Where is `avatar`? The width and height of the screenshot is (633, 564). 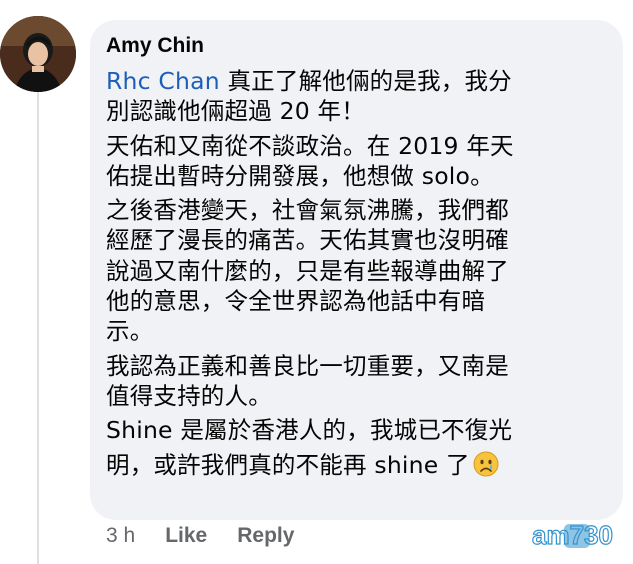 avatar is located at coordinates (38, 54).